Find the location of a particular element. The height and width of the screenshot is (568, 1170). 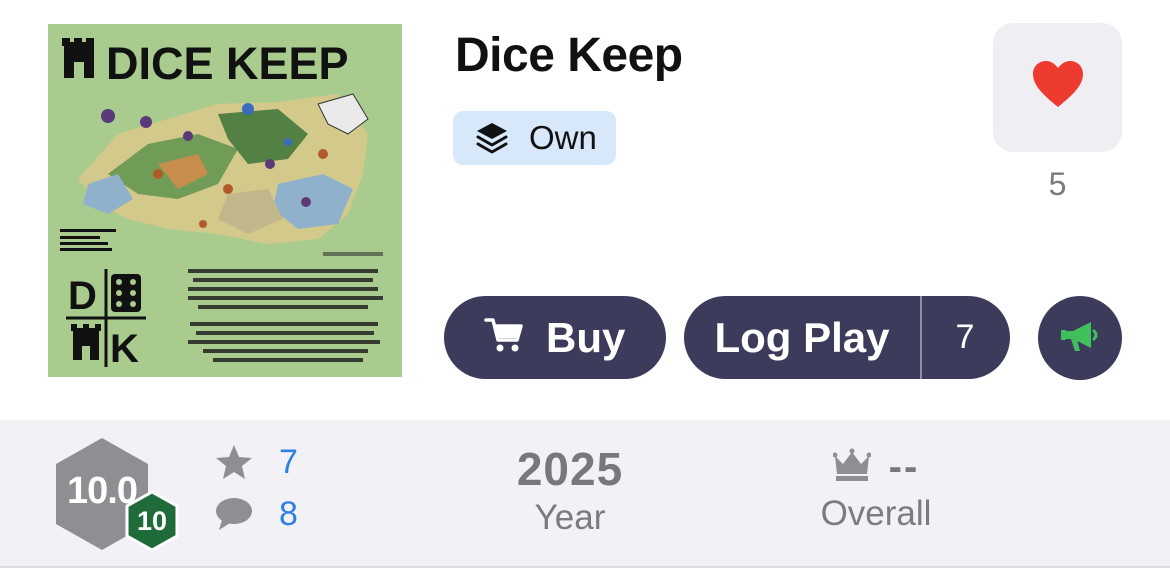

megaphone-icon is located at coordinates (1080, 338).